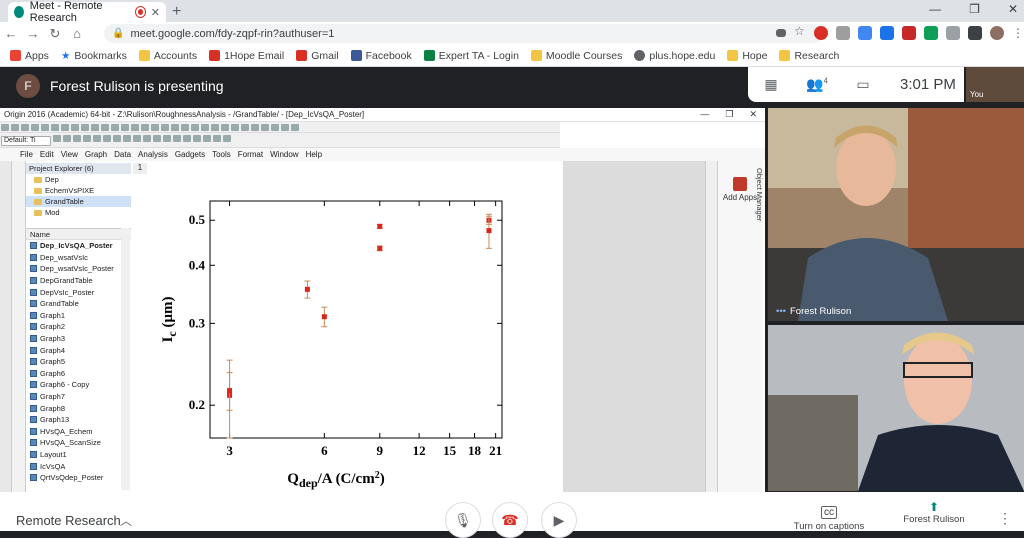  Describe the element at coordinates (843, 33) in the screenshot. I see `ext-icon` at that location.